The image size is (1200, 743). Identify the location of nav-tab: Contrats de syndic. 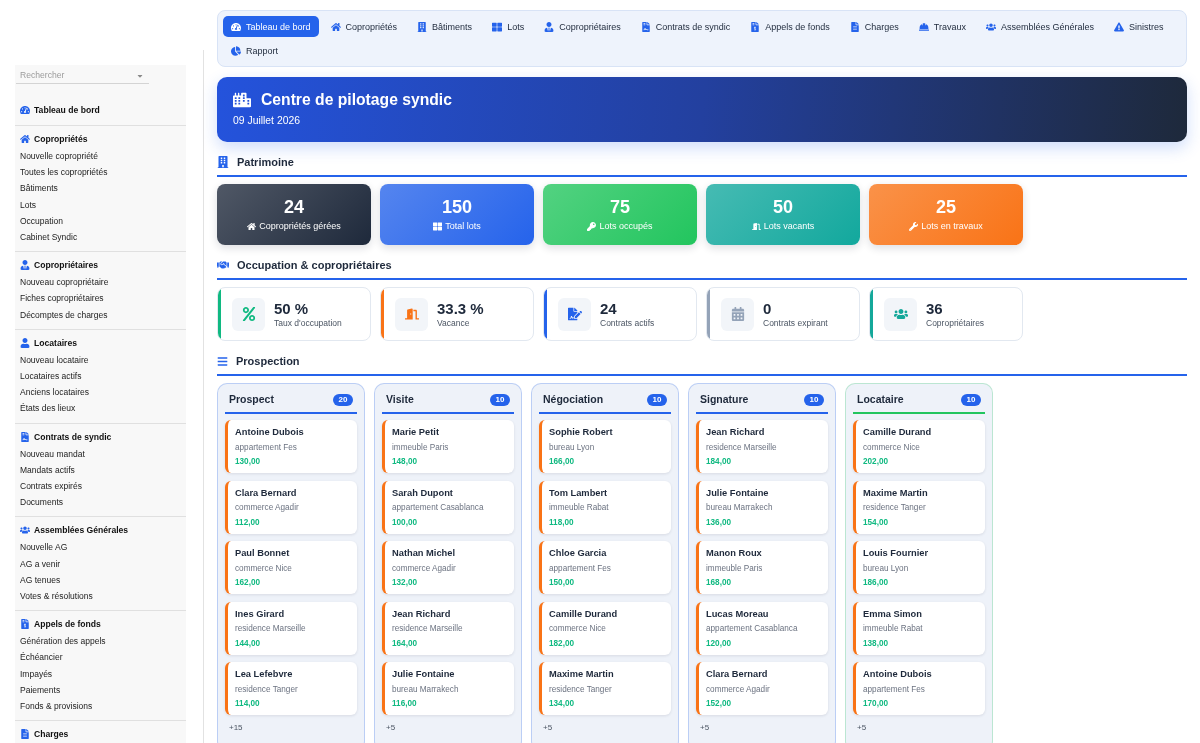
(685, 26).